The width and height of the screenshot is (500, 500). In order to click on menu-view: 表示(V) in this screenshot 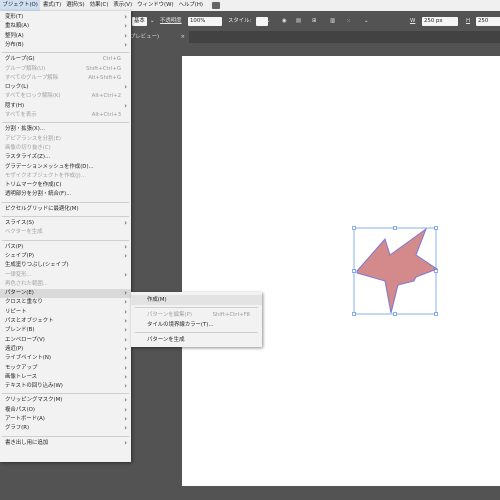, I will do `click(123, 5)`.